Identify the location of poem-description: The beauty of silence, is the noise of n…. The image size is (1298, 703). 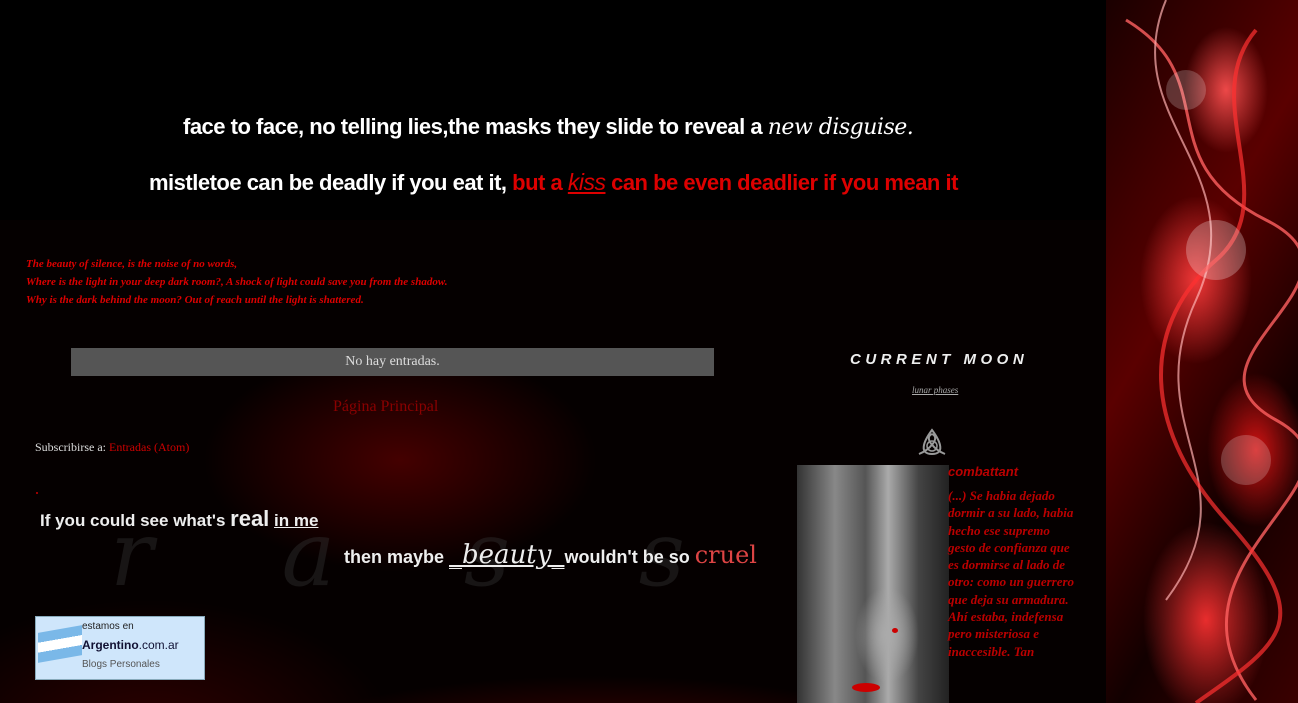
(237, 282).